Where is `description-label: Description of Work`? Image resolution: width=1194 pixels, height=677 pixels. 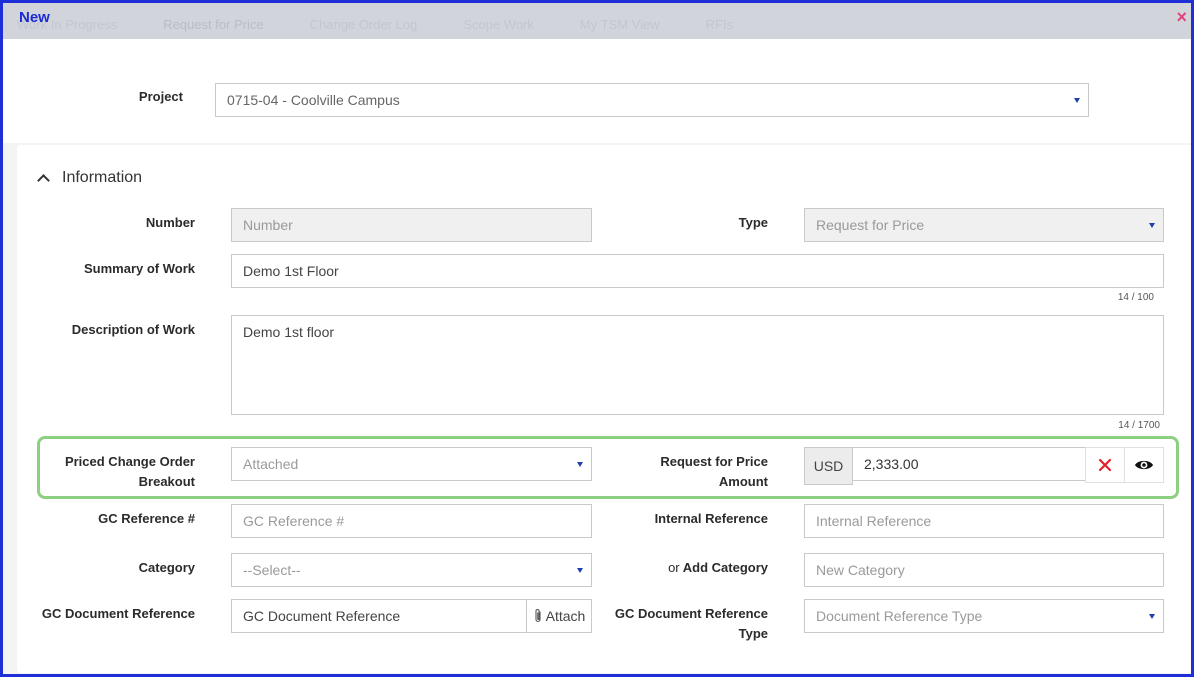 description-label: Description of Work is located at coordinates (133, 329).